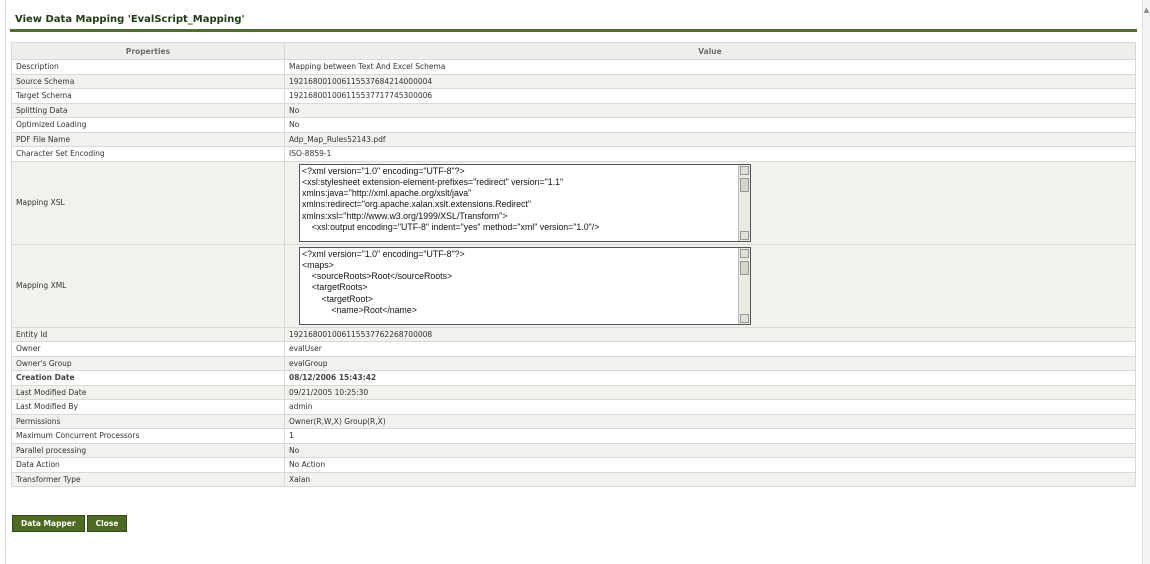 The image size is (1150, 564). I want to click on table-row: PDF File Name Adp_Map_Rules52143.pdf, so click(573, 139).